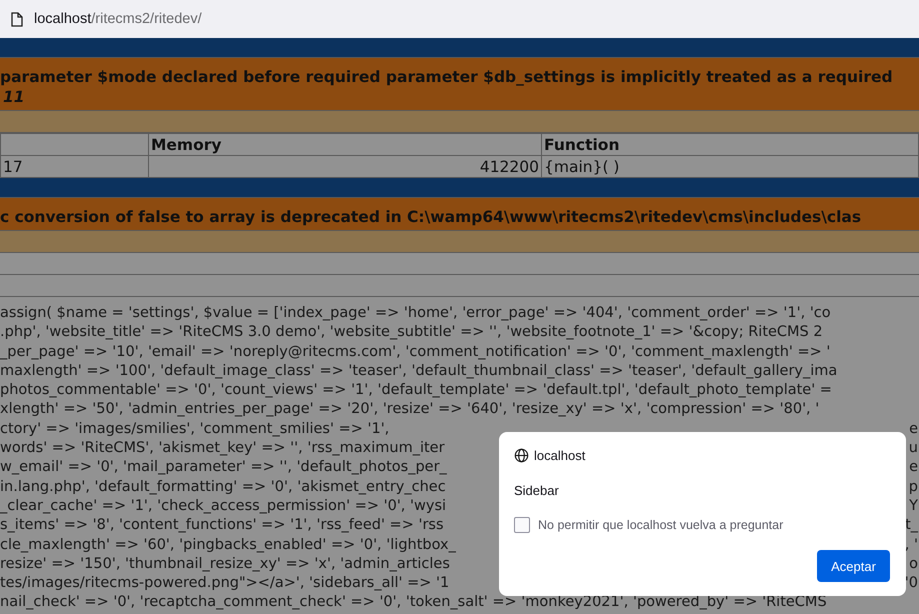 The width and height of the screenshot is (919, 614). What do you see at coordinates (853, 566) in the screenshot?
I see `accept-button: Aceptar` at bounding box center [853, 566].